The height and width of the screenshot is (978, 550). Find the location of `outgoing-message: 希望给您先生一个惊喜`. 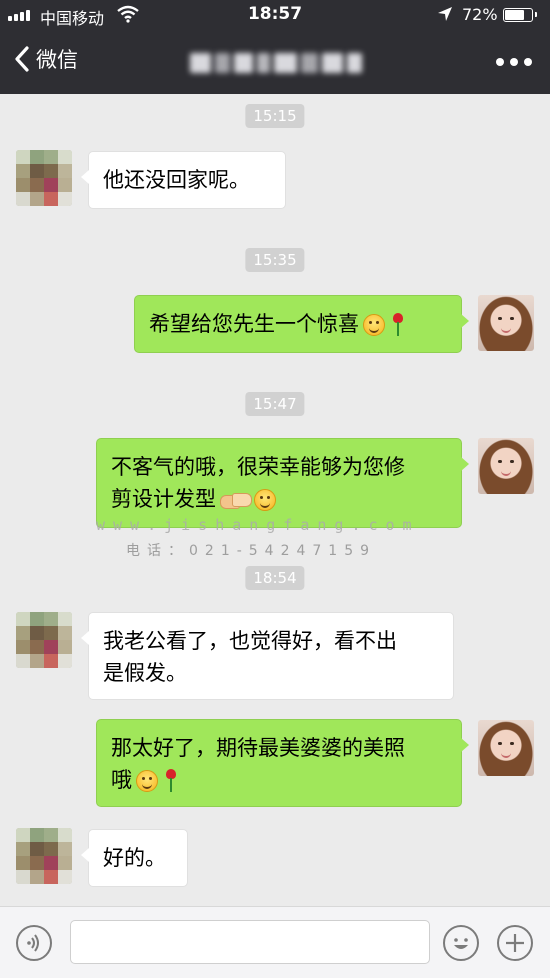

outgoing-message: 希望给您先生一个惊喜 is located at coordinates (301, 324).